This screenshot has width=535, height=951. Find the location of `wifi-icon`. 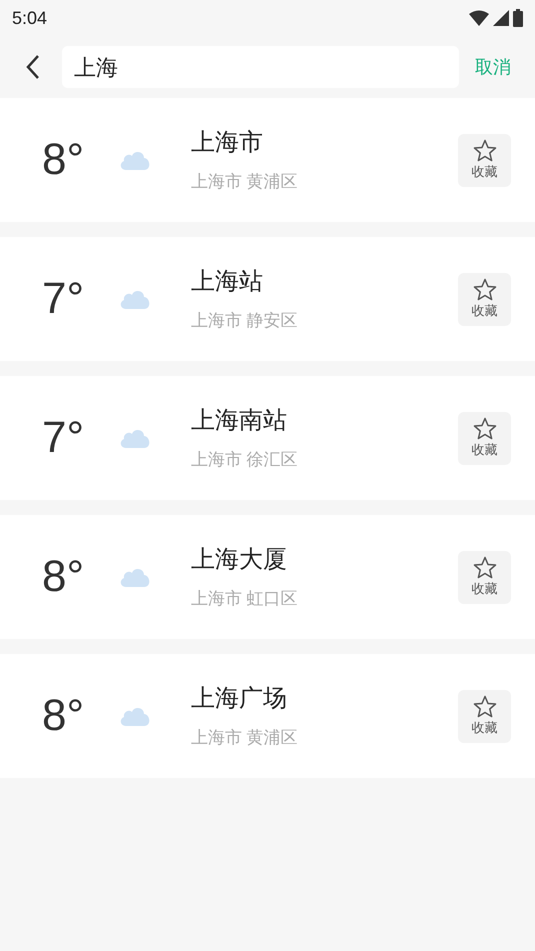

wifi-icon is located at coordinates (479, 18).